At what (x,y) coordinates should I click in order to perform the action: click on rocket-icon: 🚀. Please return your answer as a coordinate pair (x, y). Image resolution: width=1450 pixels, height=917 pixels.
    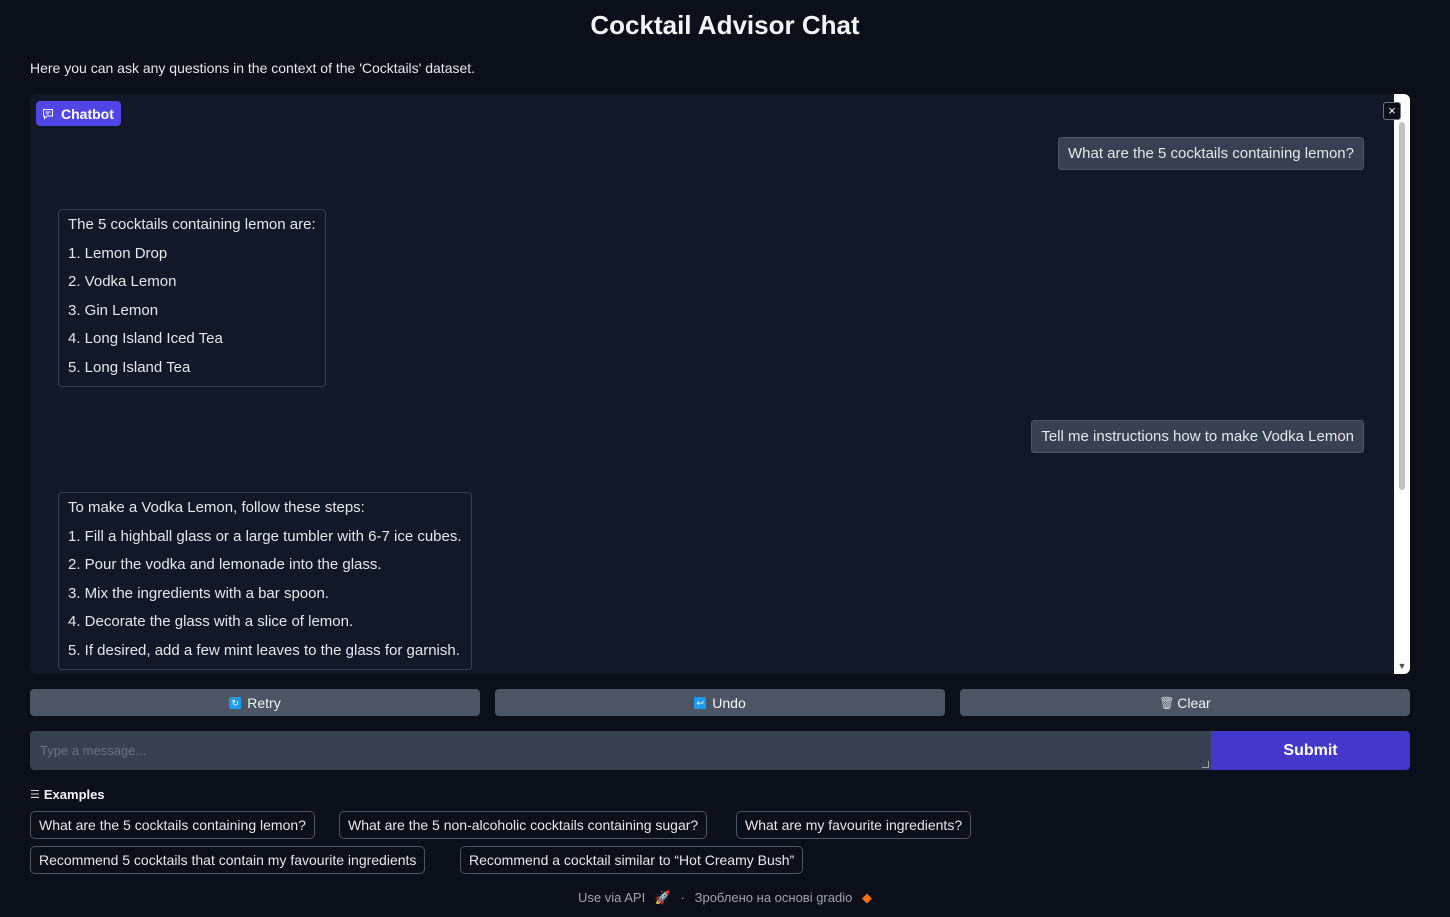
    Looking at the image, I should click on (663, 897).